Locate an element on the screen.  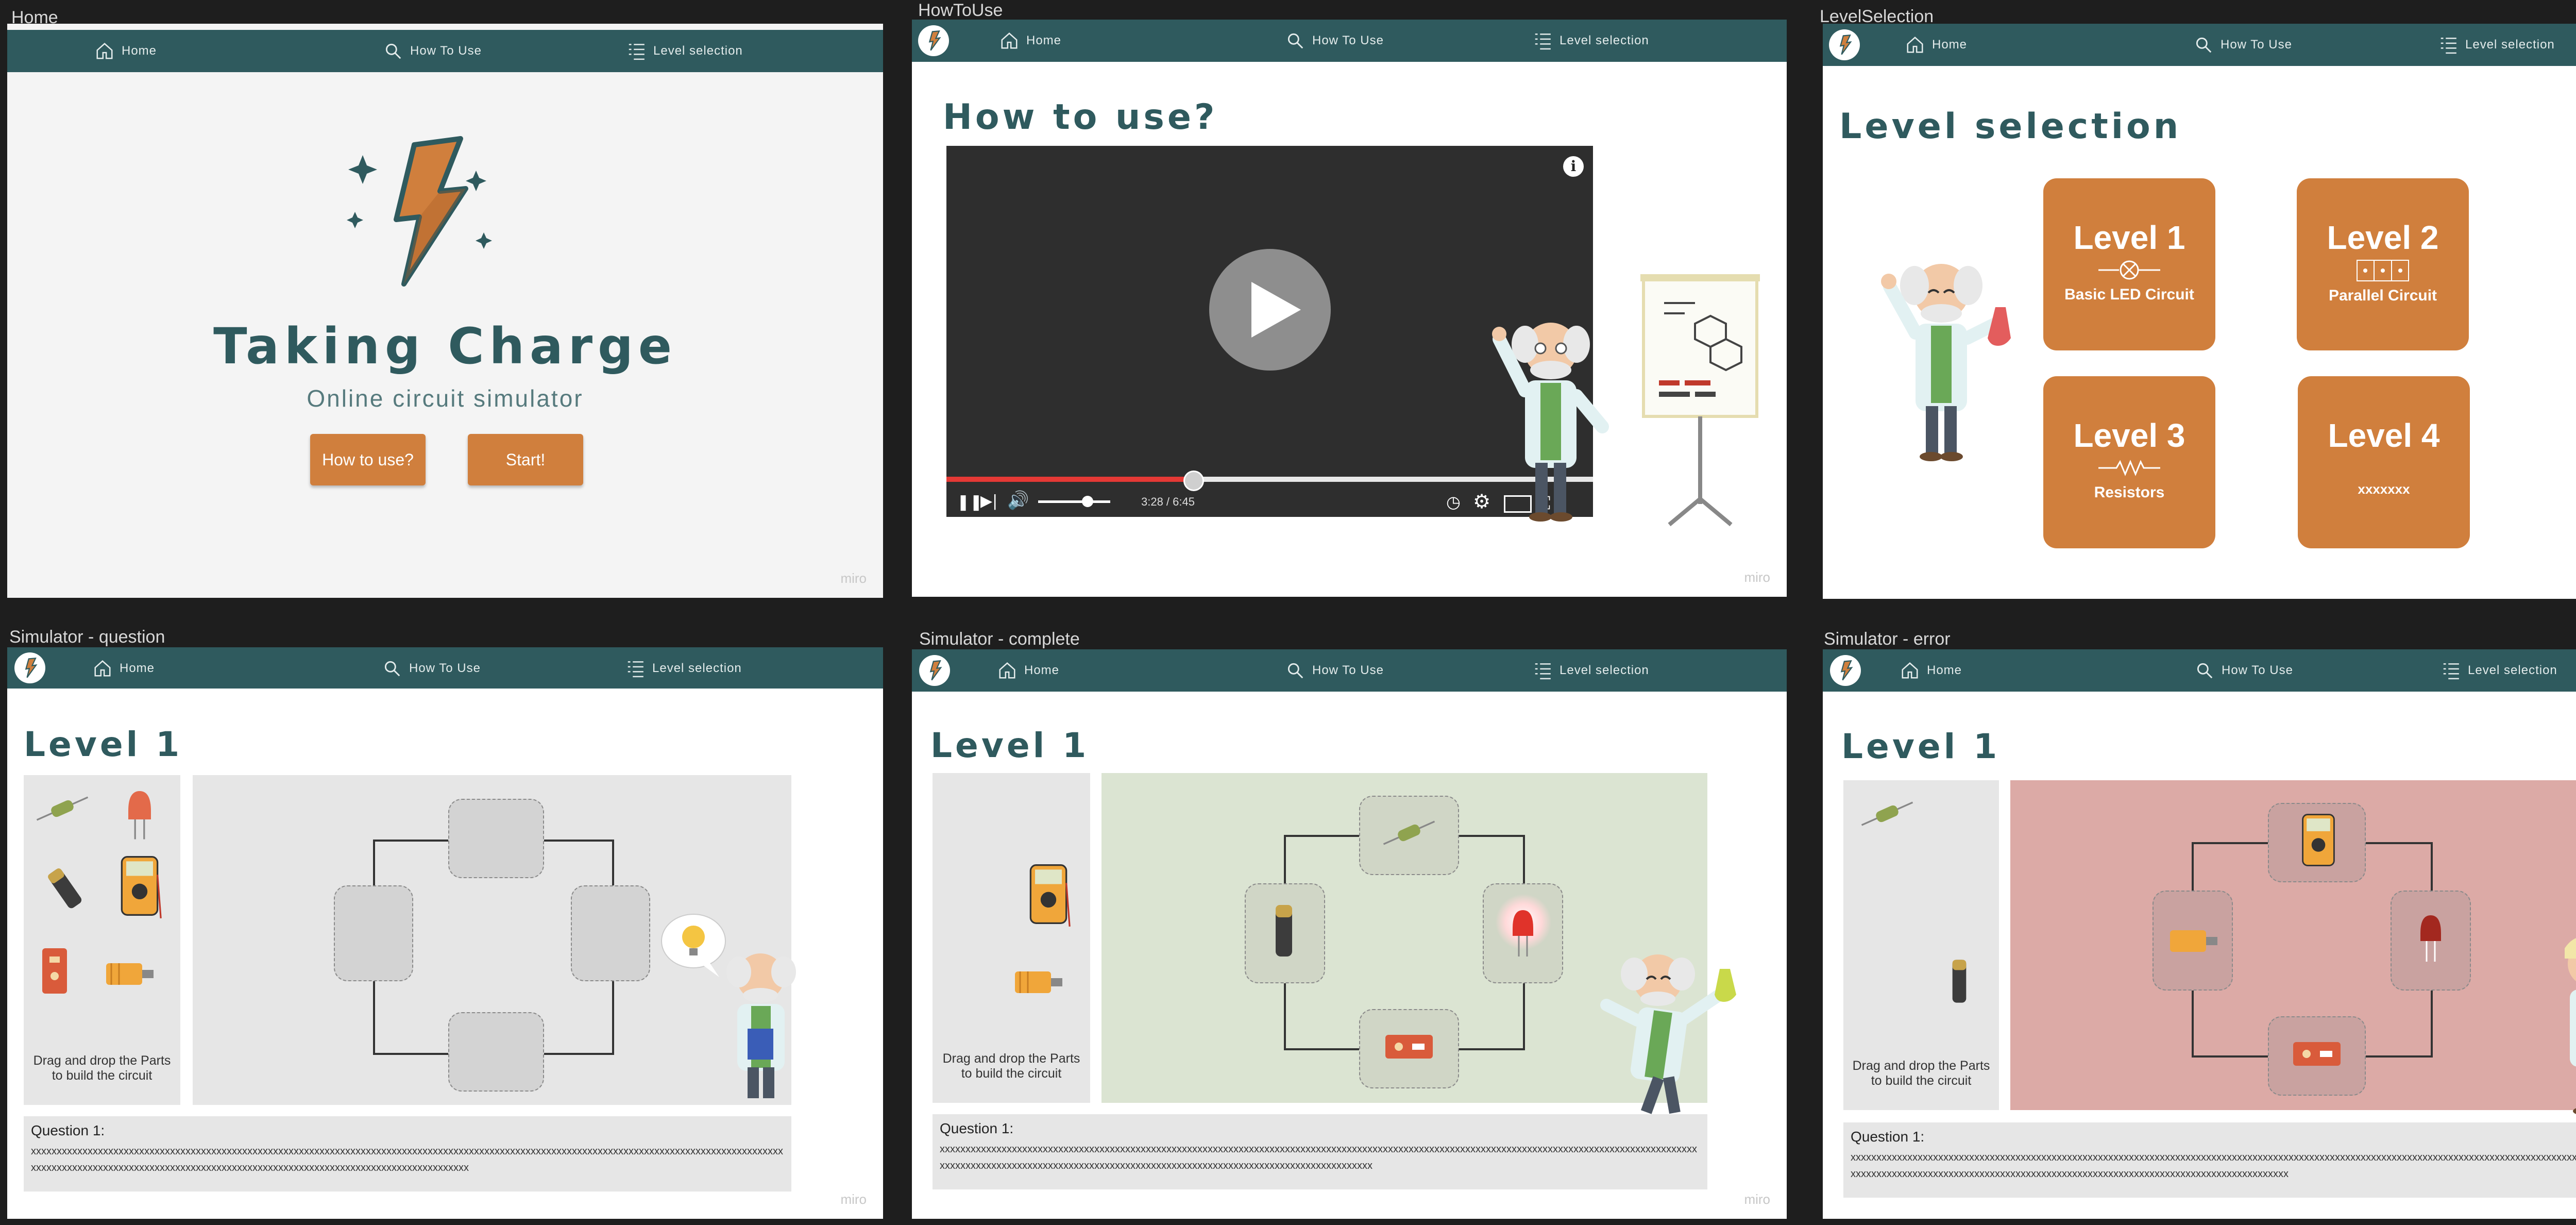
next-icon: ▶| is located at coordinates (988, 501).